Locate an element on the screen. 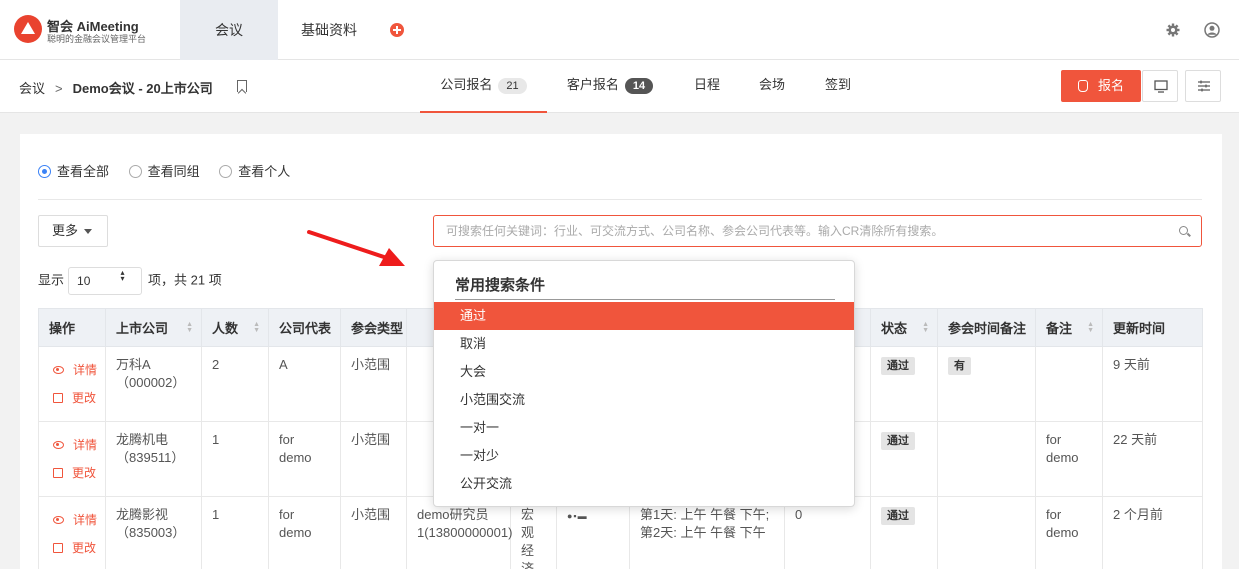 This screenshot has width=1239, height=569. col-label: 人数 is located at coordinates (225, 328).